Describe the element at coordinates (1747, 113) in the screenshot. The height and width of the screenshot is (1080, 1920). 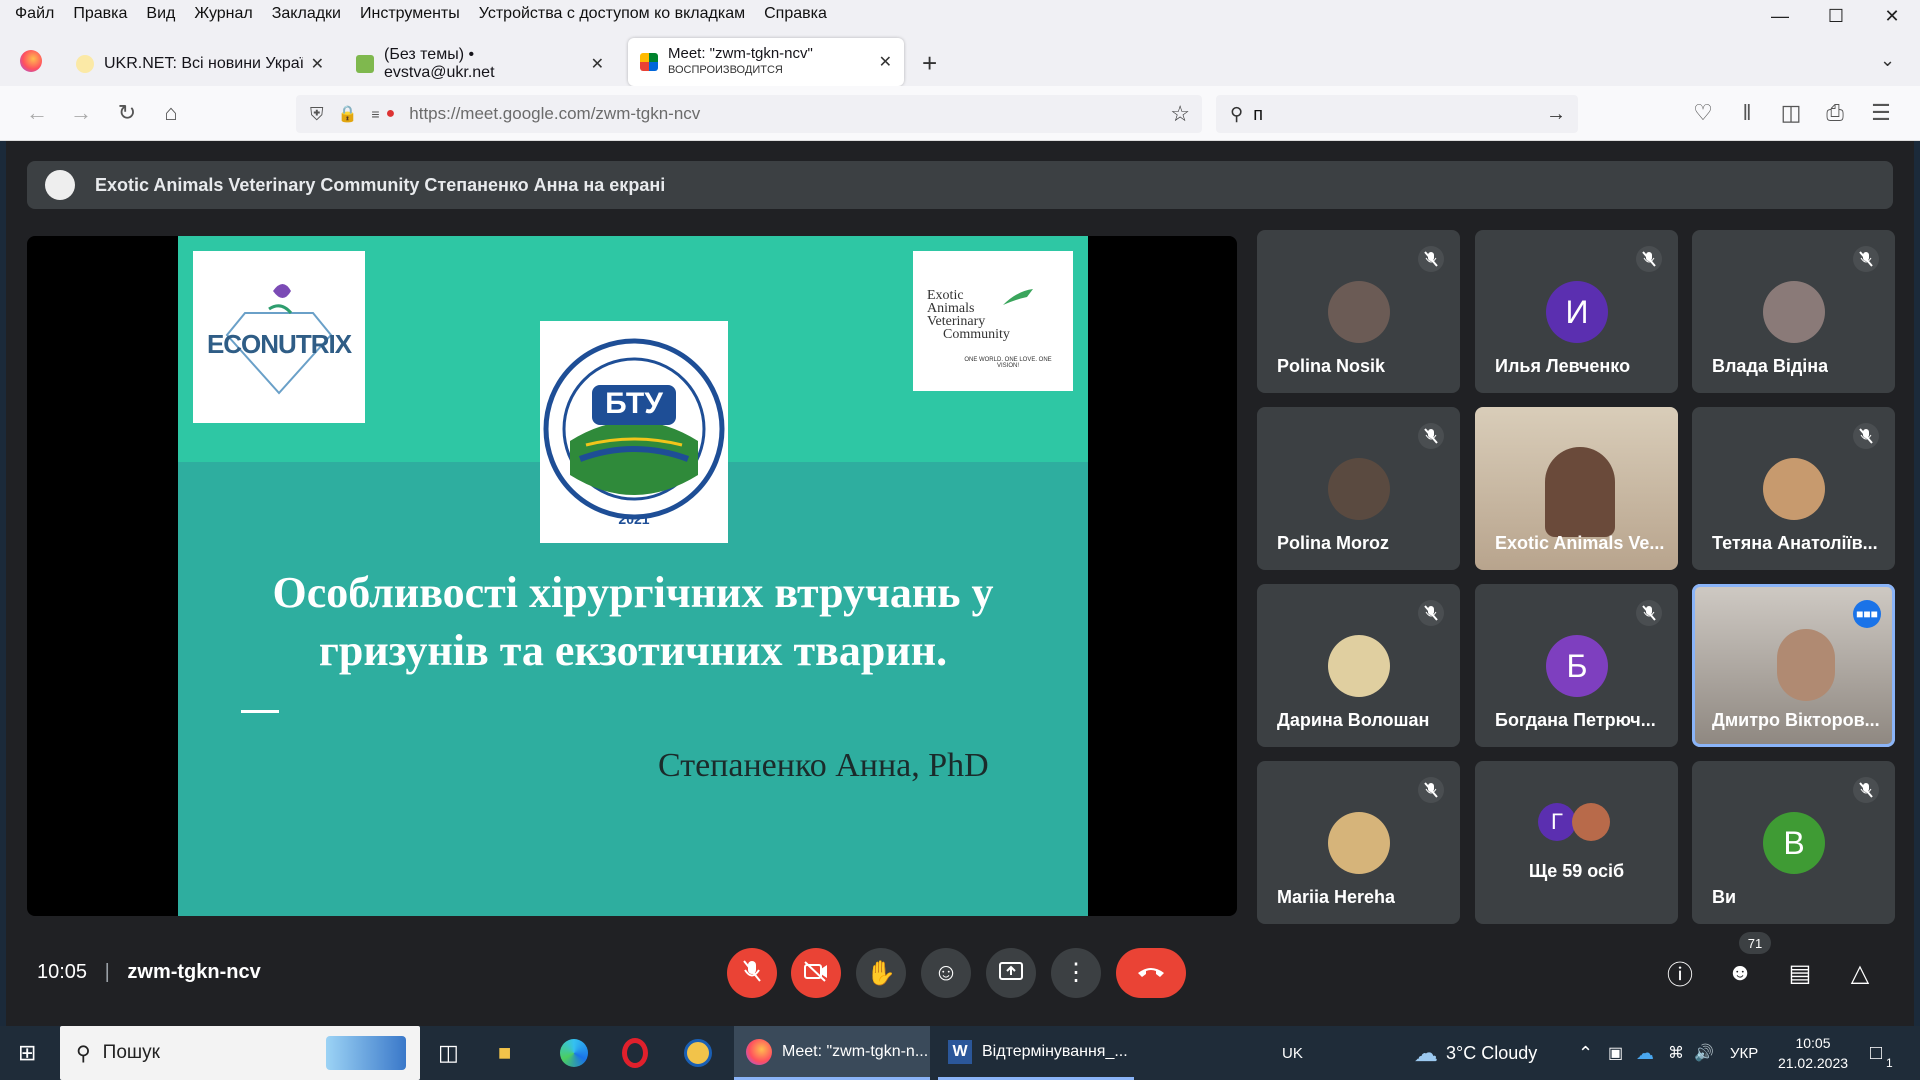
I see `library-icon: ‖` at that location.